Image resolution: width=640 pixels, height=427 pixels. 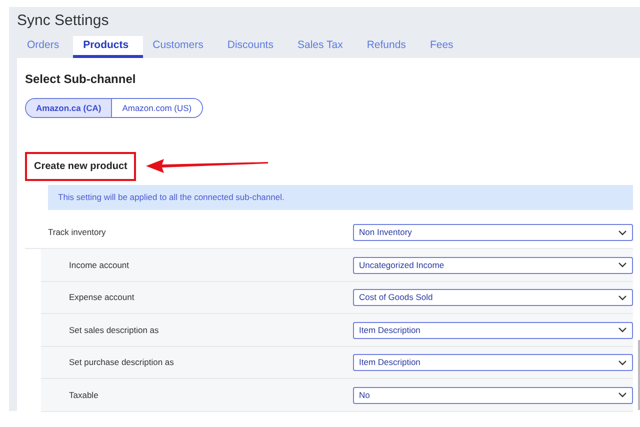 I want to click on setting-label: Set purchase description as, so click(x=122, y=362).